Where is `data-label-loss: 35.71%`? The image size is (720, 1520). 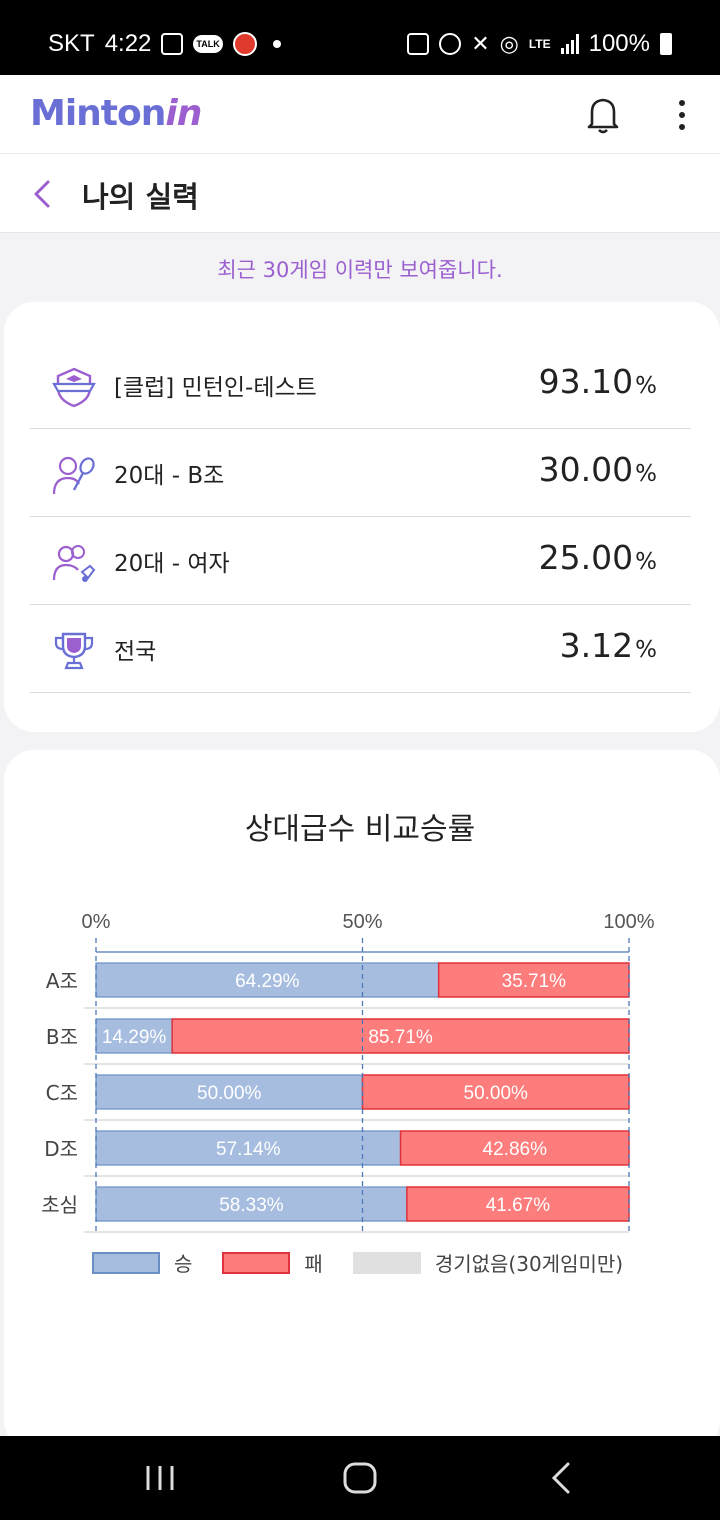
data-label-loss: 35.71% is located at coordinates (534, 981).